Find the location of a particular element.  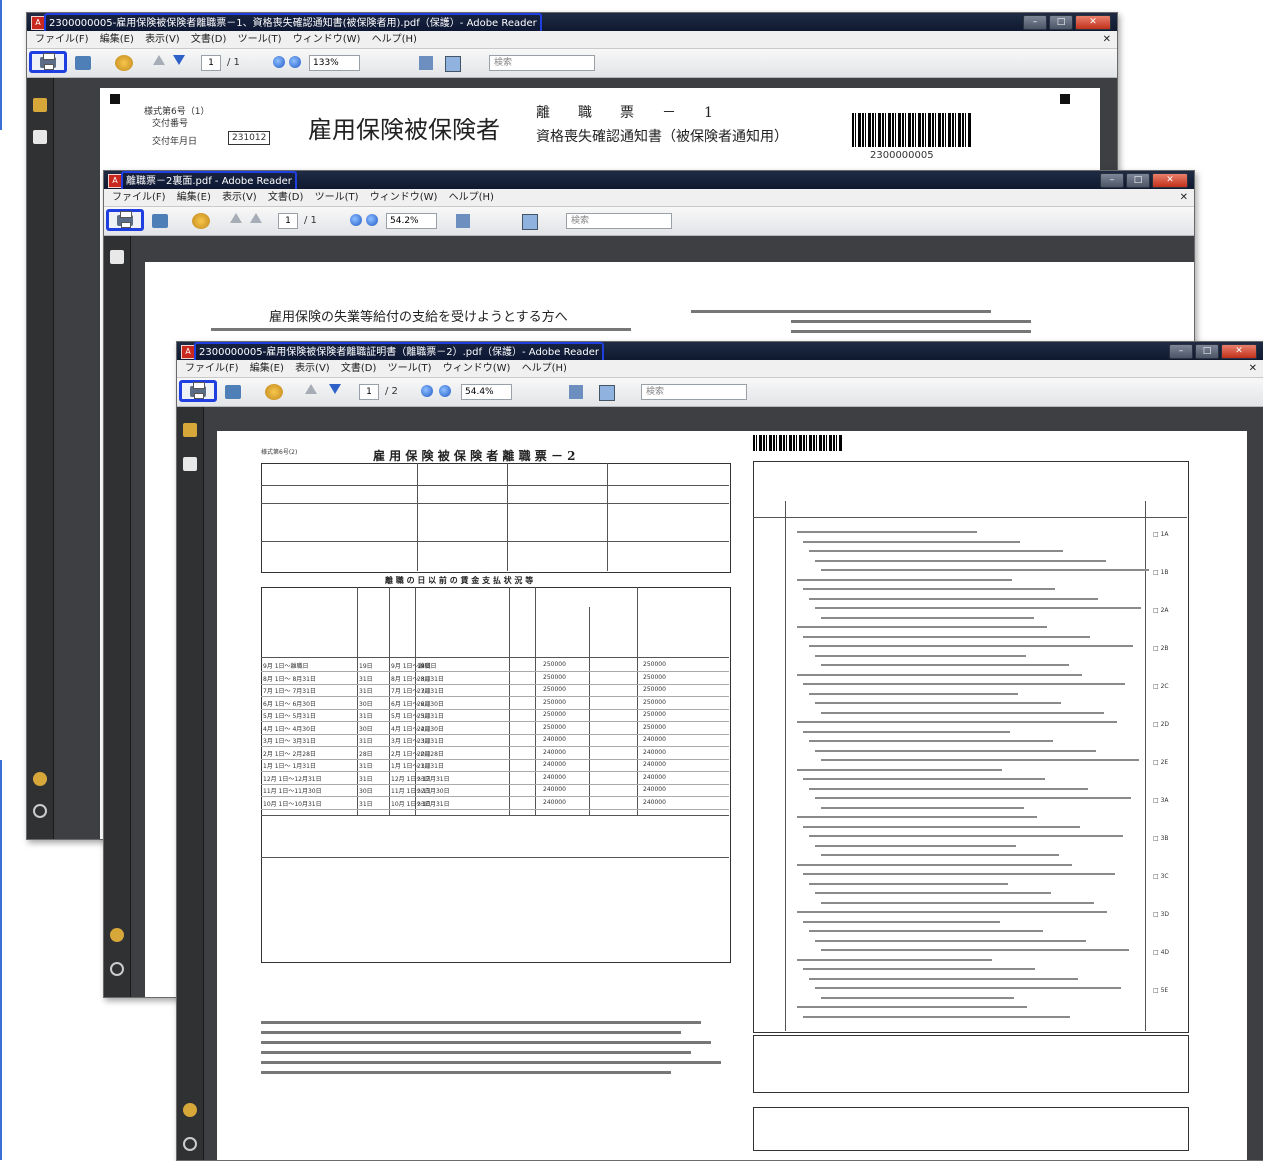

window-title: 離職票－2裏面.pdf - Adobe Reader is located at coordinates (209, 180).